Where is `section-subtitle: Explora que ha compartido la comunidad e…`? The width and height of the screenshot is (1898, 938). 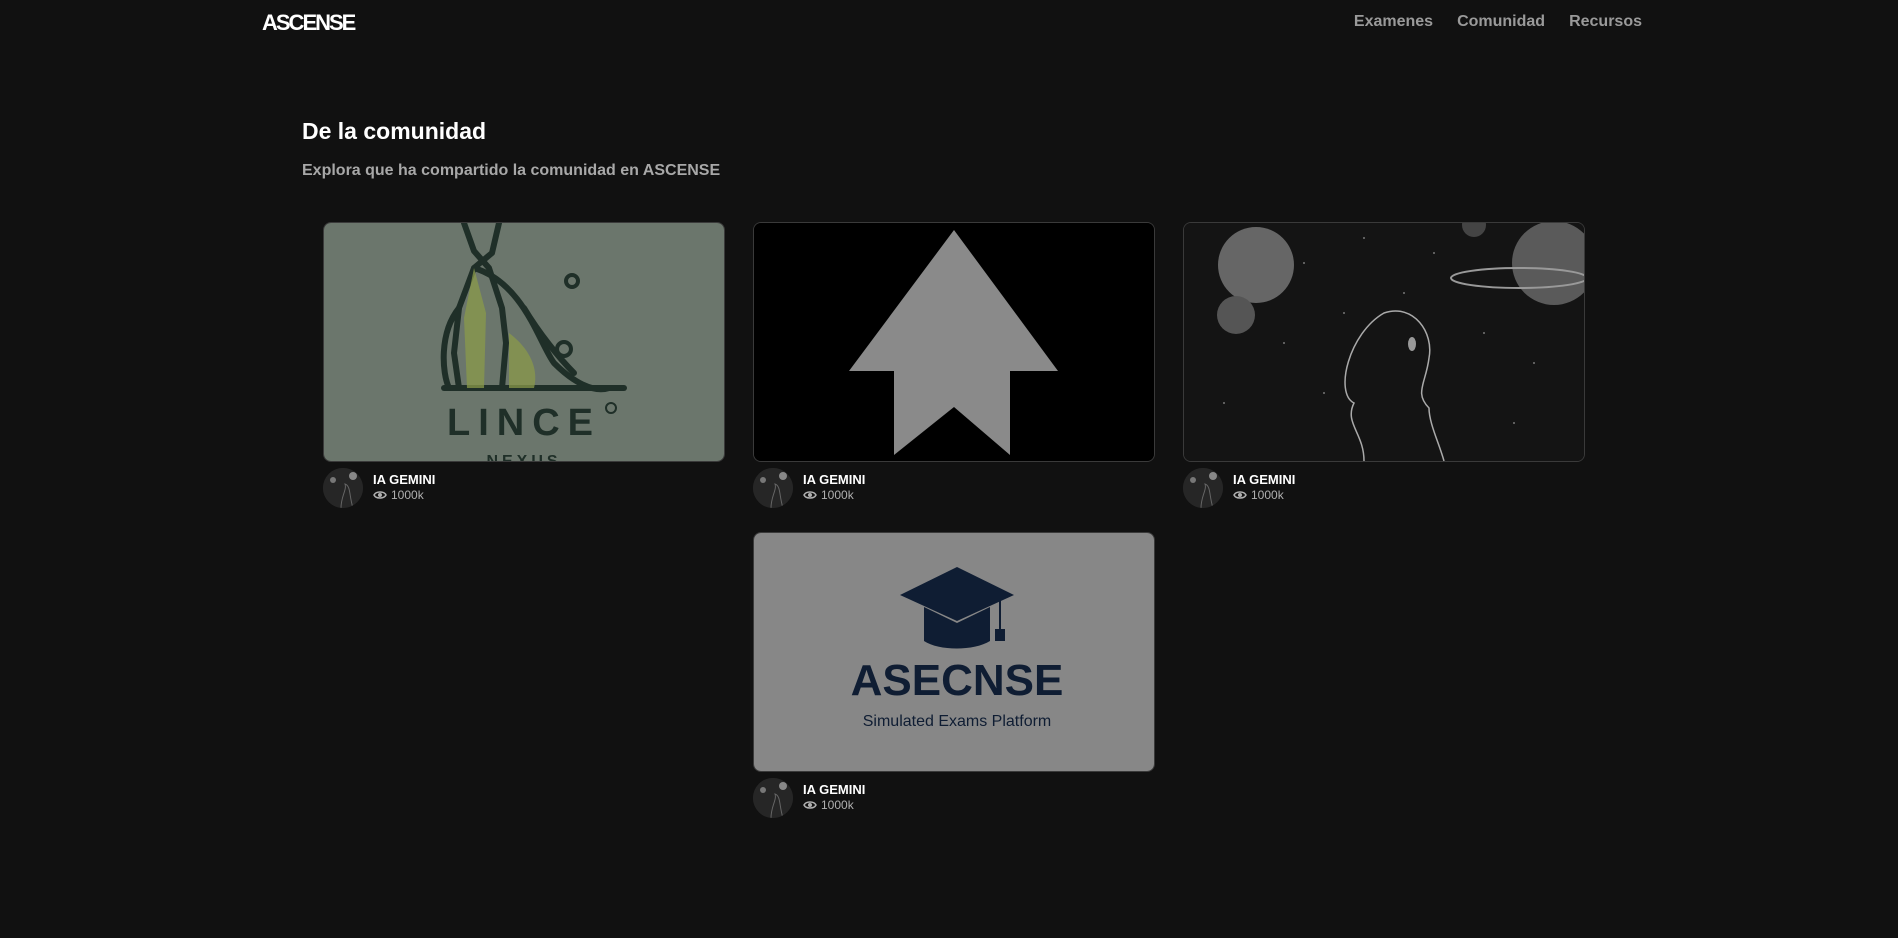 section-subtitle: Explora que ha compartido la comunidad e… is located at coordinates (511, 170).